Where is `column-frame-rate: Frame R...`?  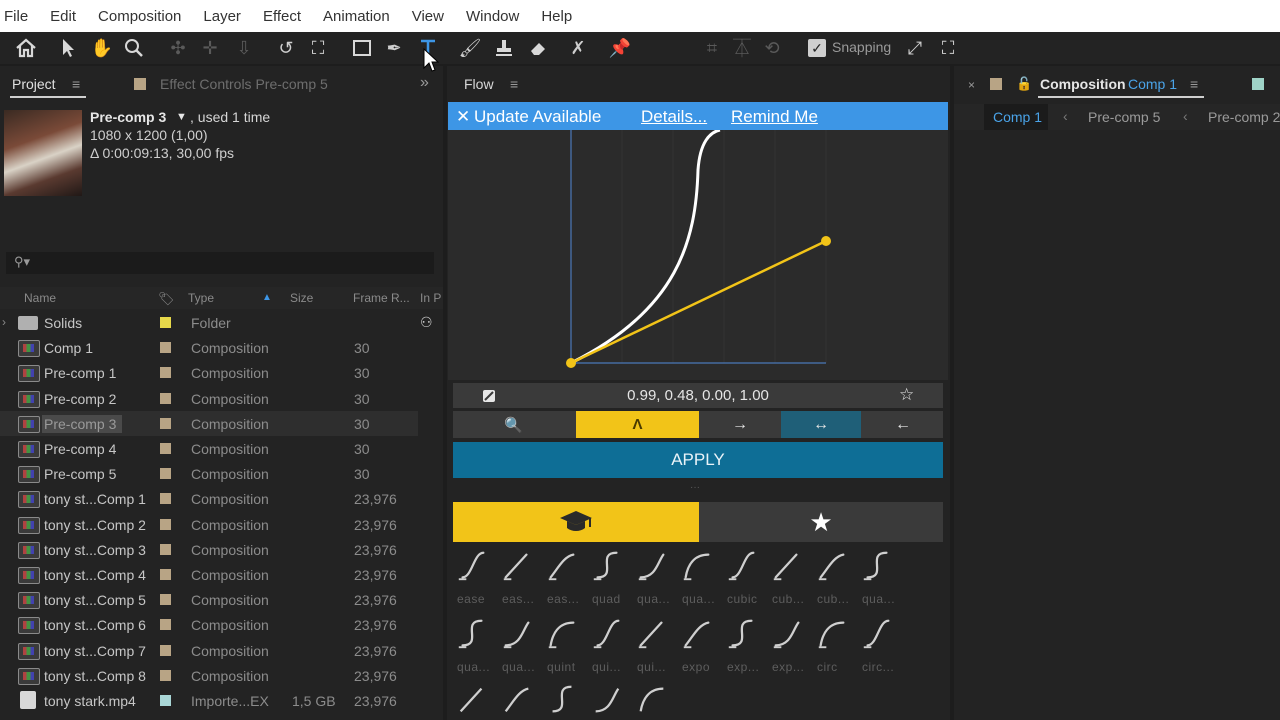
column-frame-rate: Frame R... is located at coordinates (381, 298).